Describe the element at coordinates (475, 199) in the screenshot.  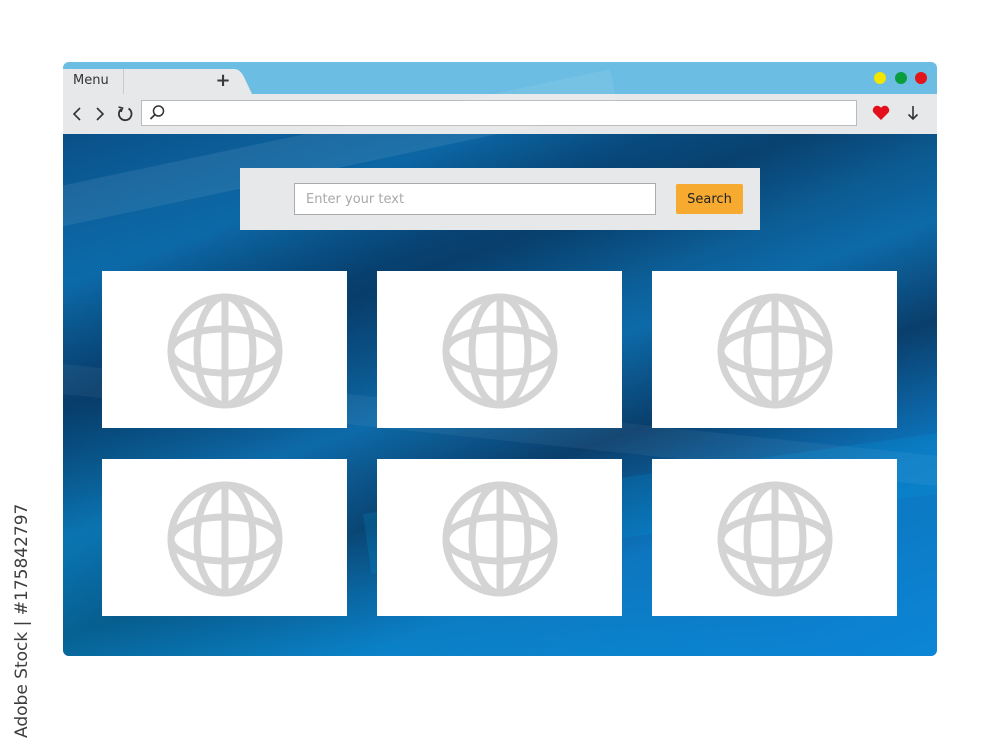
I see `search-input` at that location.